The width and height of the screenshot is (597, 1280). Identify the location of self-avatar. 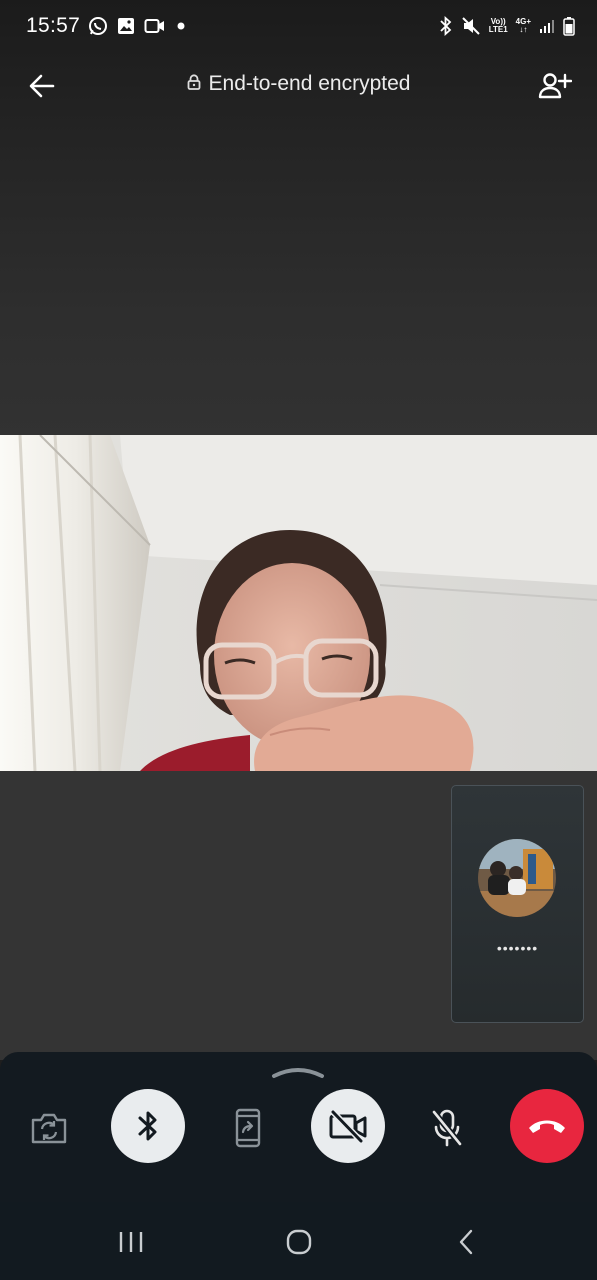
(517, 878).